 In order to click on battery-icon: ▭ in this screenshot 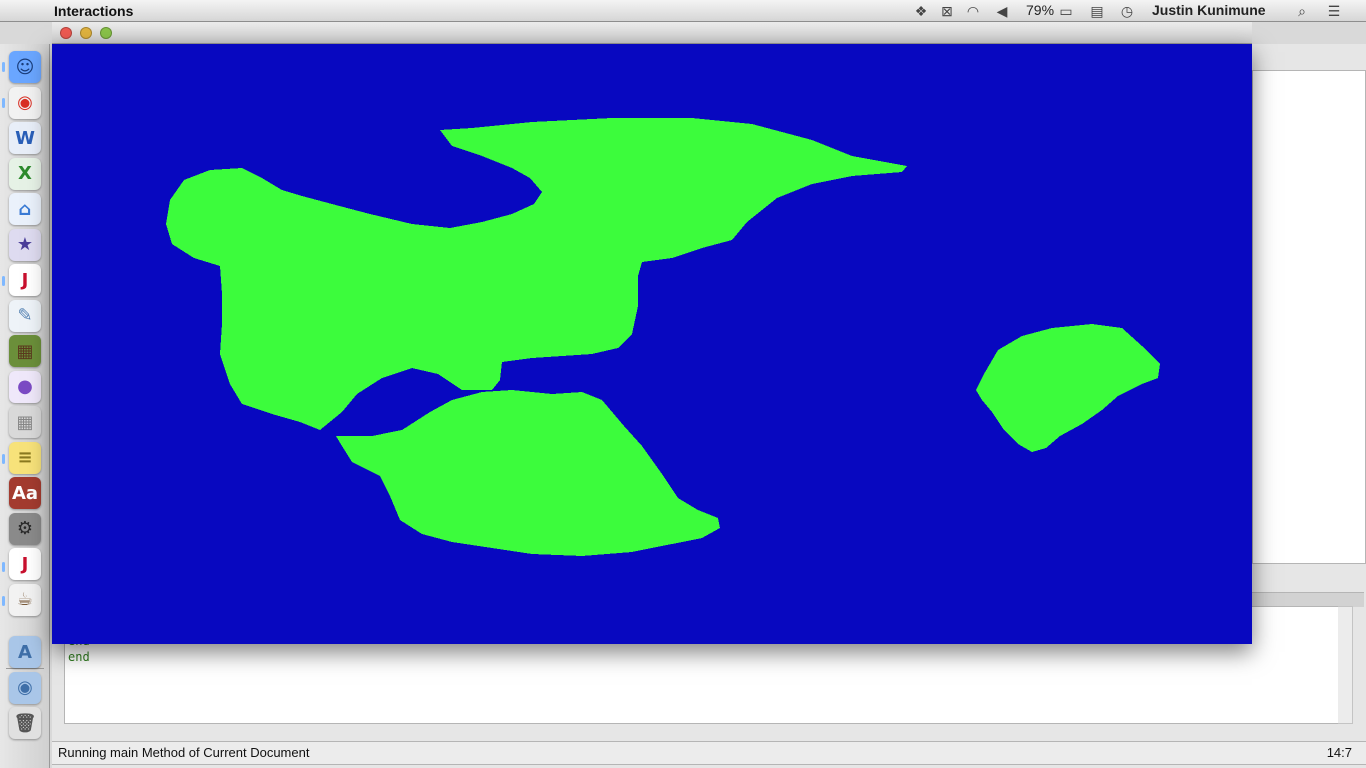, I will do `click(1066, 11)`.